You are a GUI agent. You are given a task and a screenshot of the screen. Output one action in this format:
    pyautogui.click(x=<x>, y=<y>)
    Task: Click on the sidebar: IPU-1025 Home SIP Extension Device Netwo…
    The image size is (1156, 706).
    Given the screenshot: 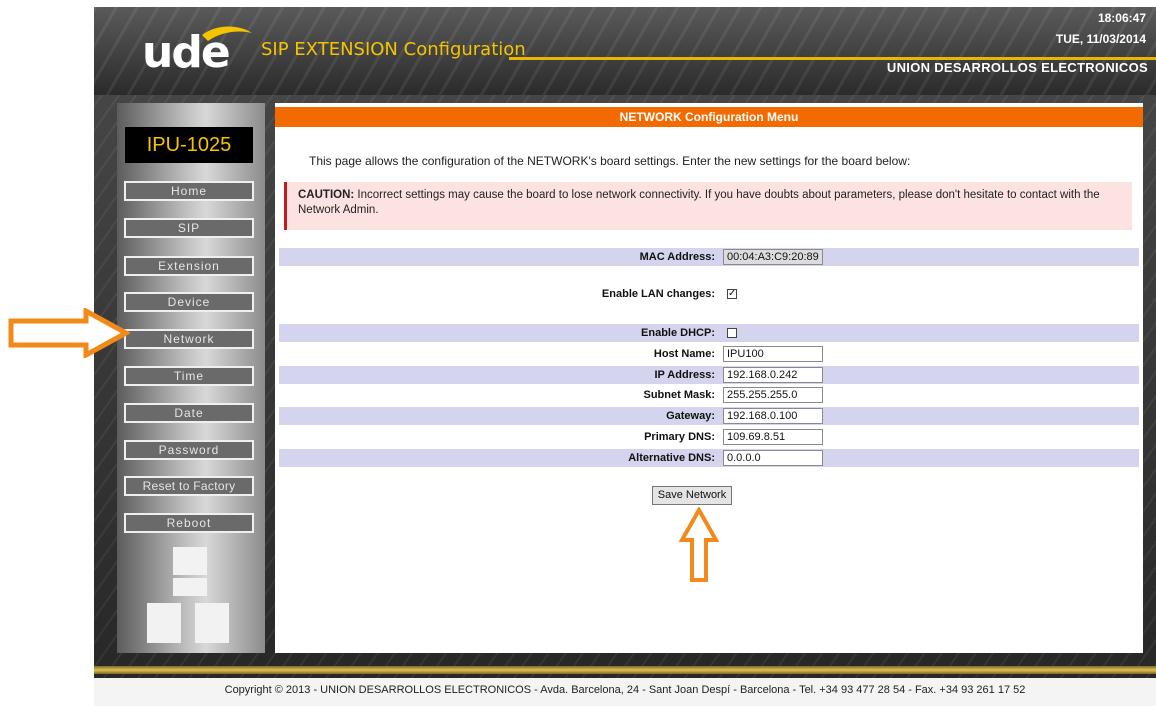 What is the action you would take?
    pyautogui.click(x=191, y=378)
    